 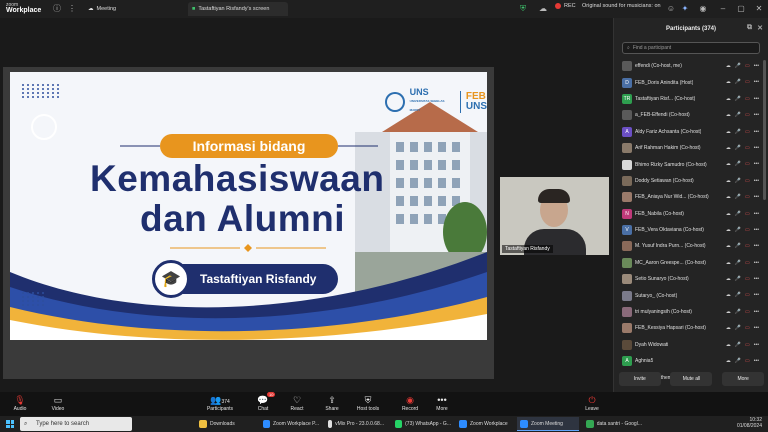 I want to click on participant-row: Bhimo Rizky Samudro (Co-host) ☁ 🎤 ▭ •••, so click(x=691, y=164).